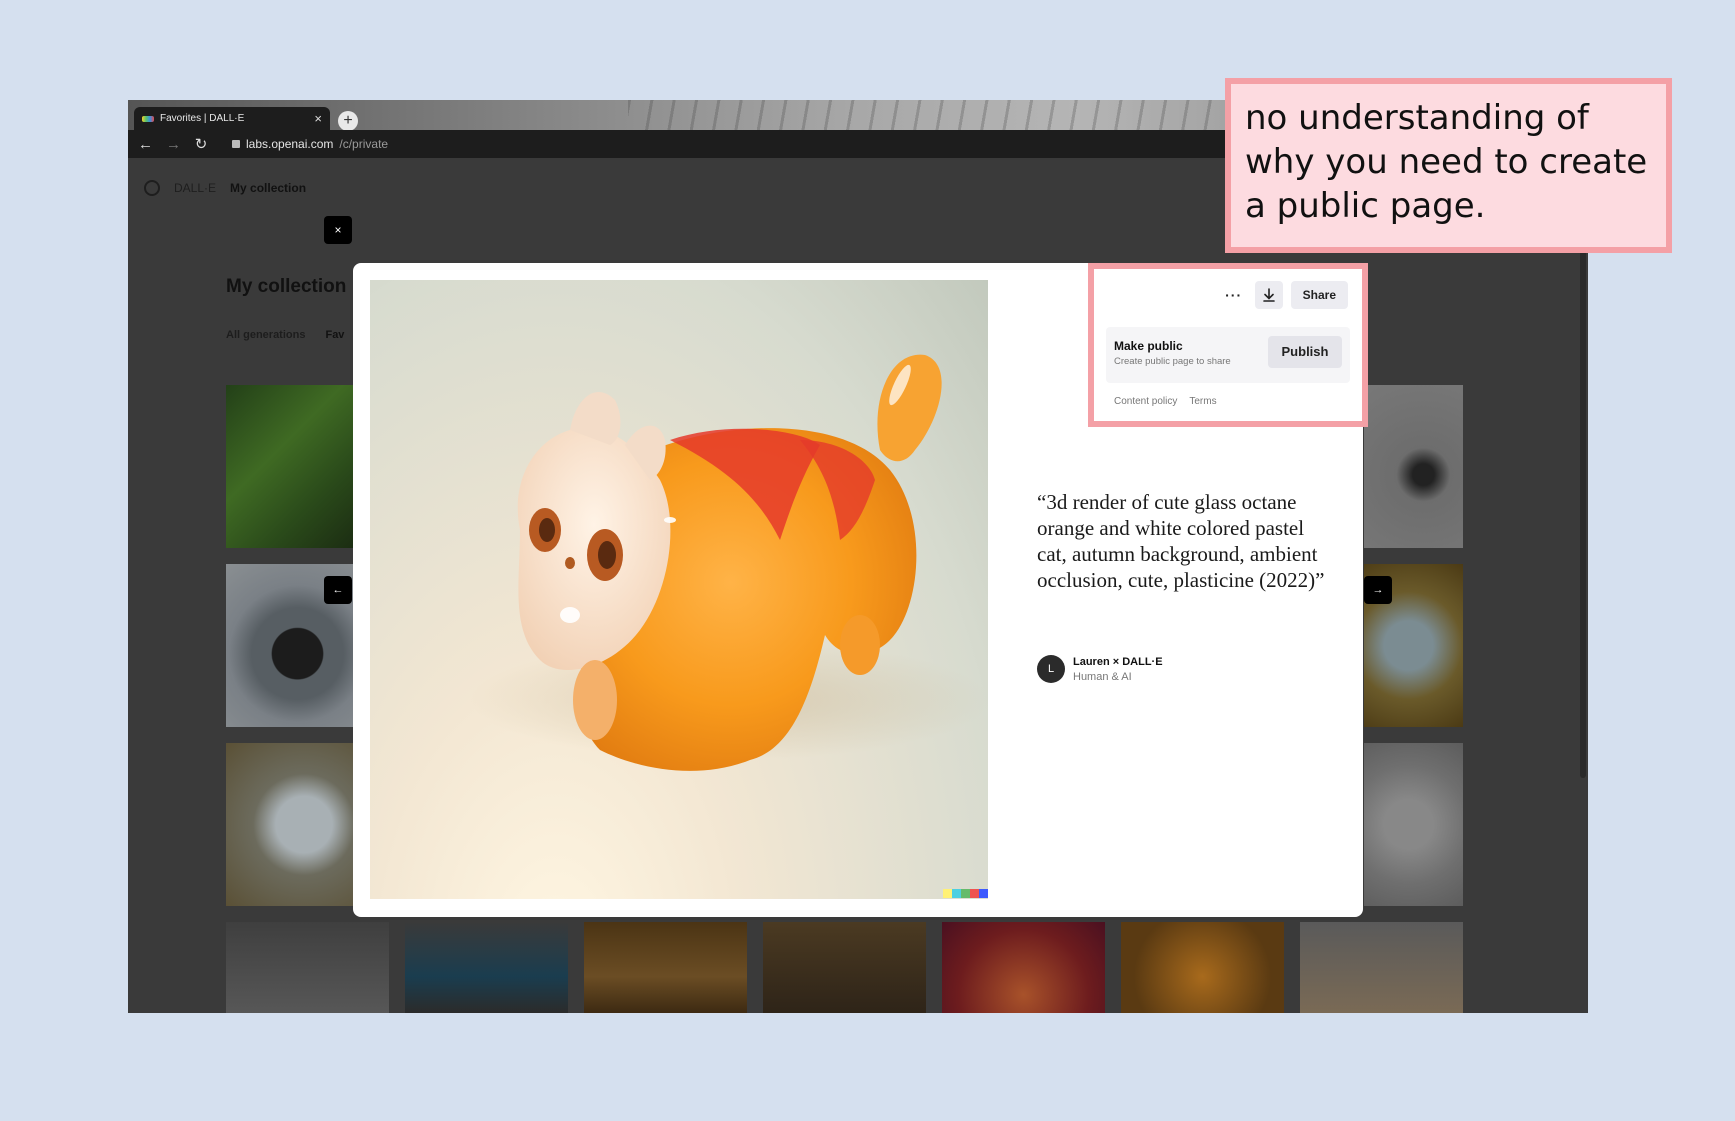 This screenshot has width=1735, height=1121. Describe the element at coordinates (202, 118) in the screenshot. I see `tab-title: Favorites | DALL·E` at that location.